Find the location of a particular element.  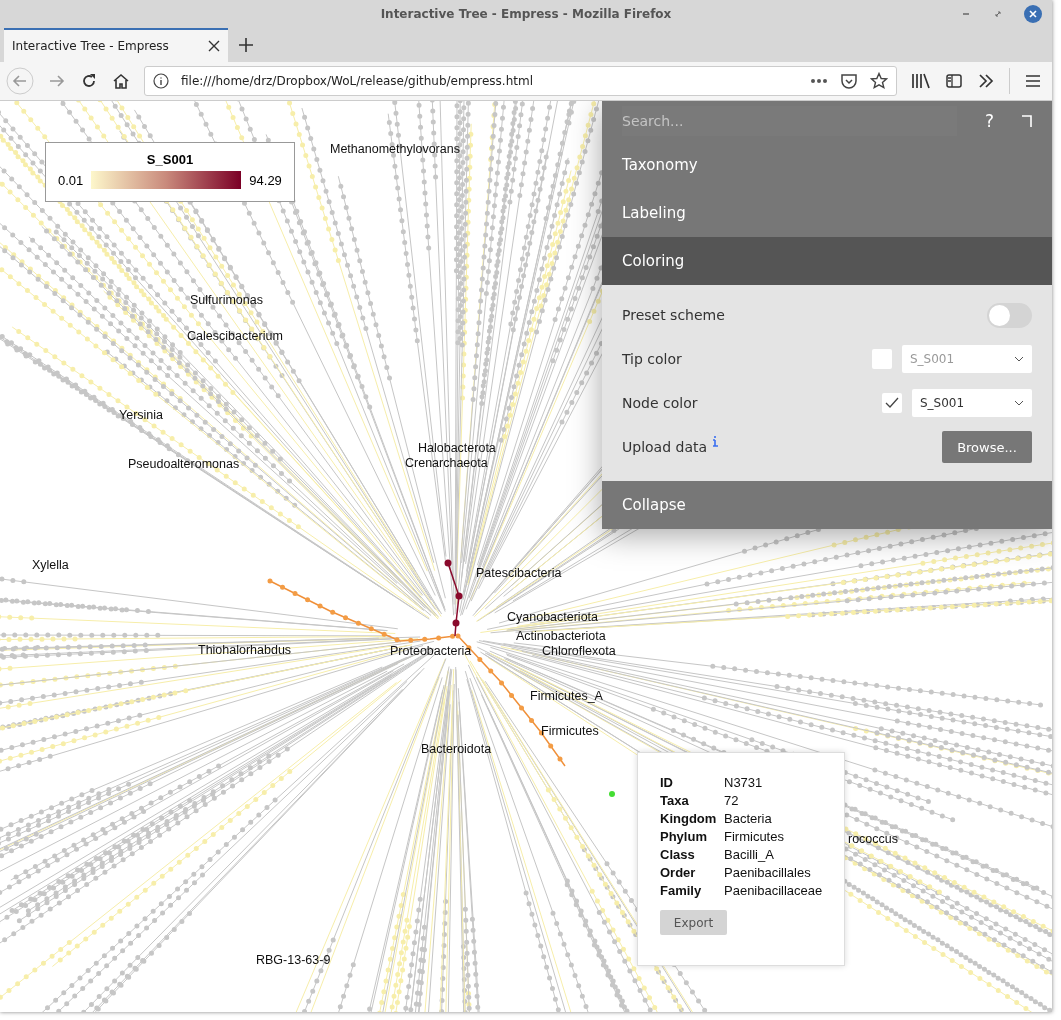

clade-label: Chloroflexota is located at coordinates (579, 651).